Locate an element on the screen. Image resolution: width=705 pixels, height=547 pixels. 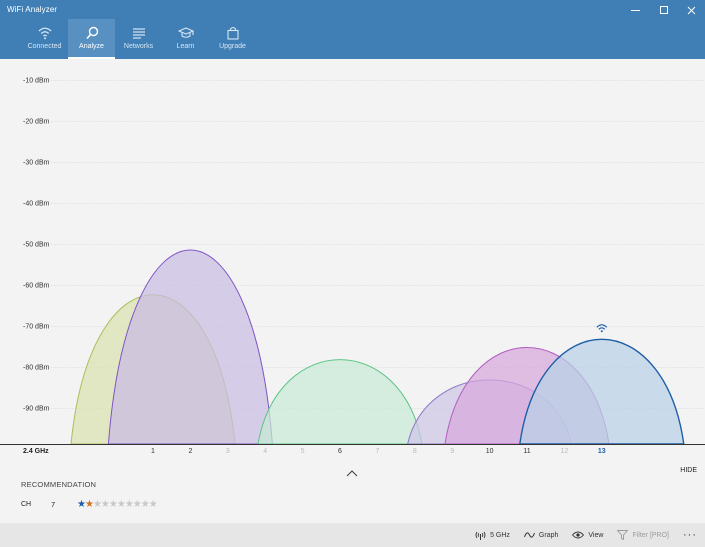
x-tick-label: 6 is located at coordinates (340, 451).